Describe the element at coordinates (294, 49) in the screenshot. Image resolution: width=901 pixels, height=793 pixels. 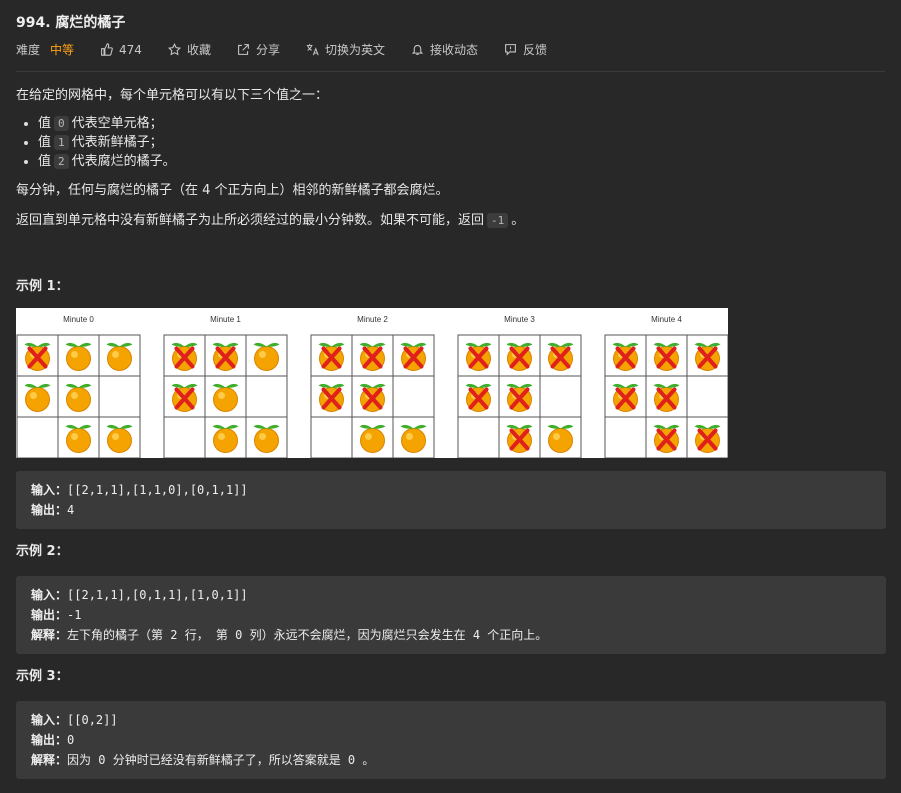
I see `problem-meta-bar: 难度 中等 474 收藏 分享 切换为英文 接收动态 反馈` at that location.